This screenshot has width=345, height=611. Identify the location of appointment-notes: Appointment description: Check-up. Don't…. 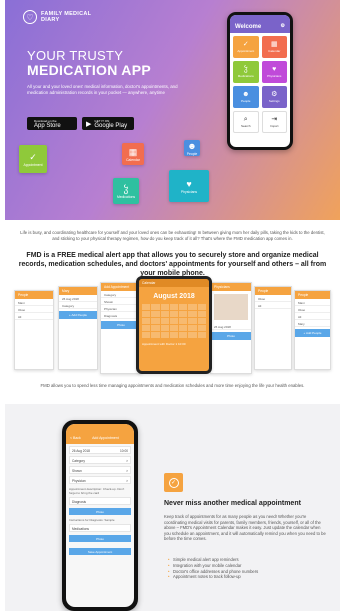
(100, 491).